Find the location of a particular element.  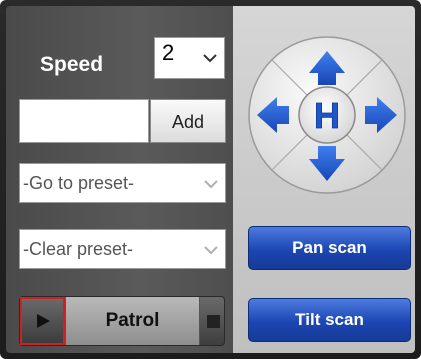

speed-select: 2 is located at coordinates (189, 58).